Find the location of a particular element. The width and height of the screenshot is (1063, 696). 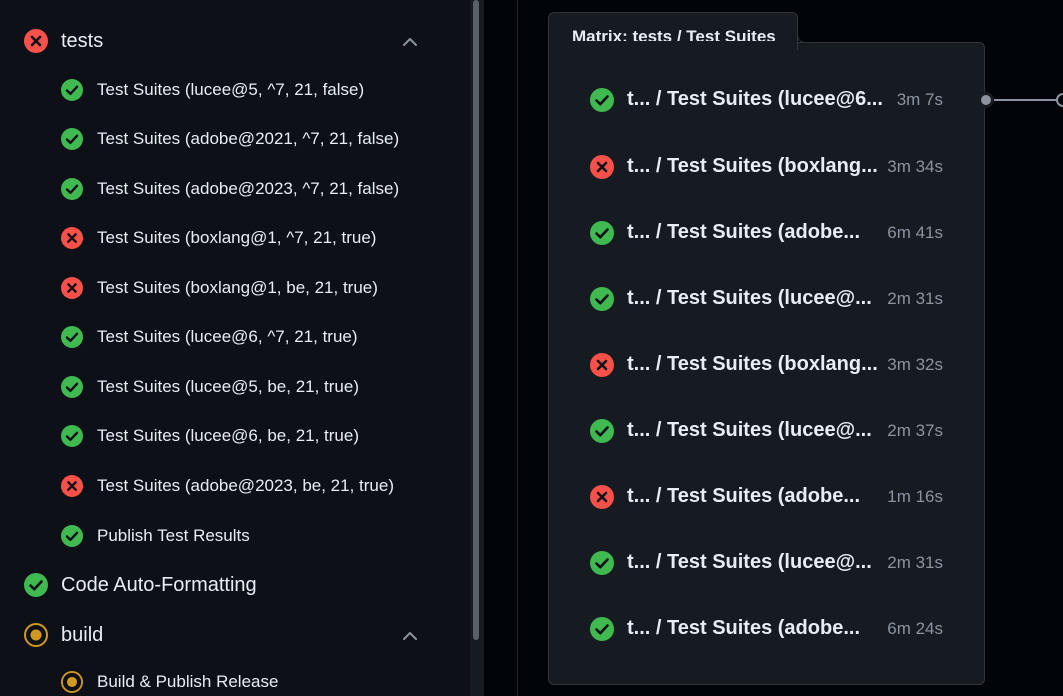

connector-end is located at coordinates (1059, 100).